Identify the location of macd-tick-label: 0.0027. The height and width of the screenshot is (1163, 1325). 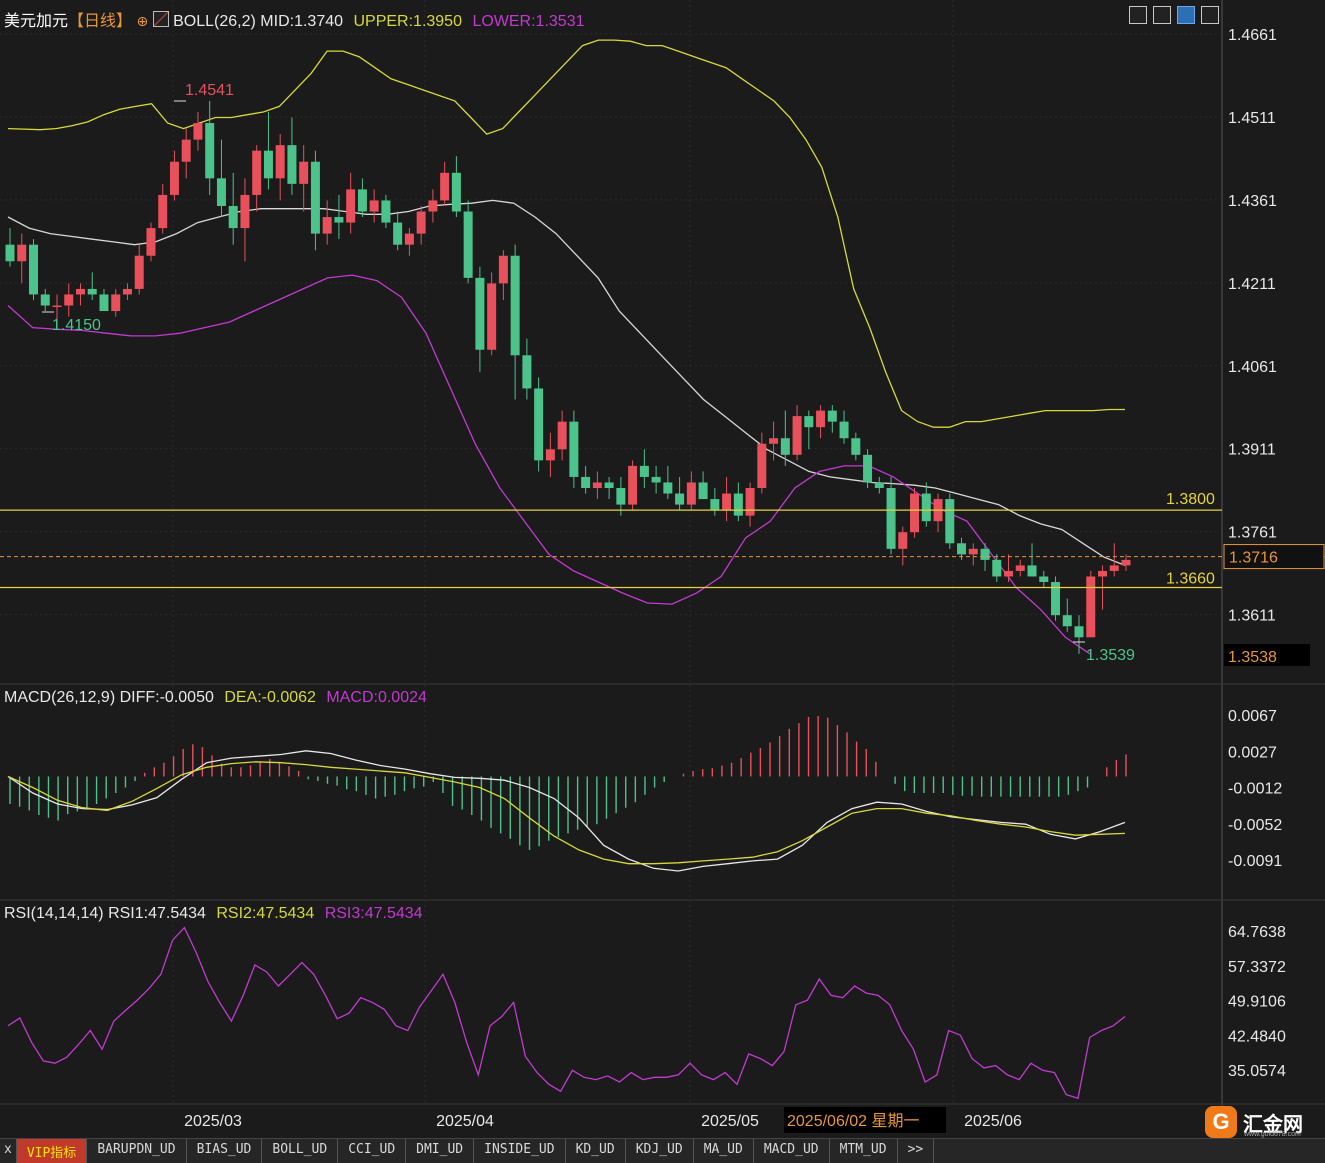
(1252, 753).